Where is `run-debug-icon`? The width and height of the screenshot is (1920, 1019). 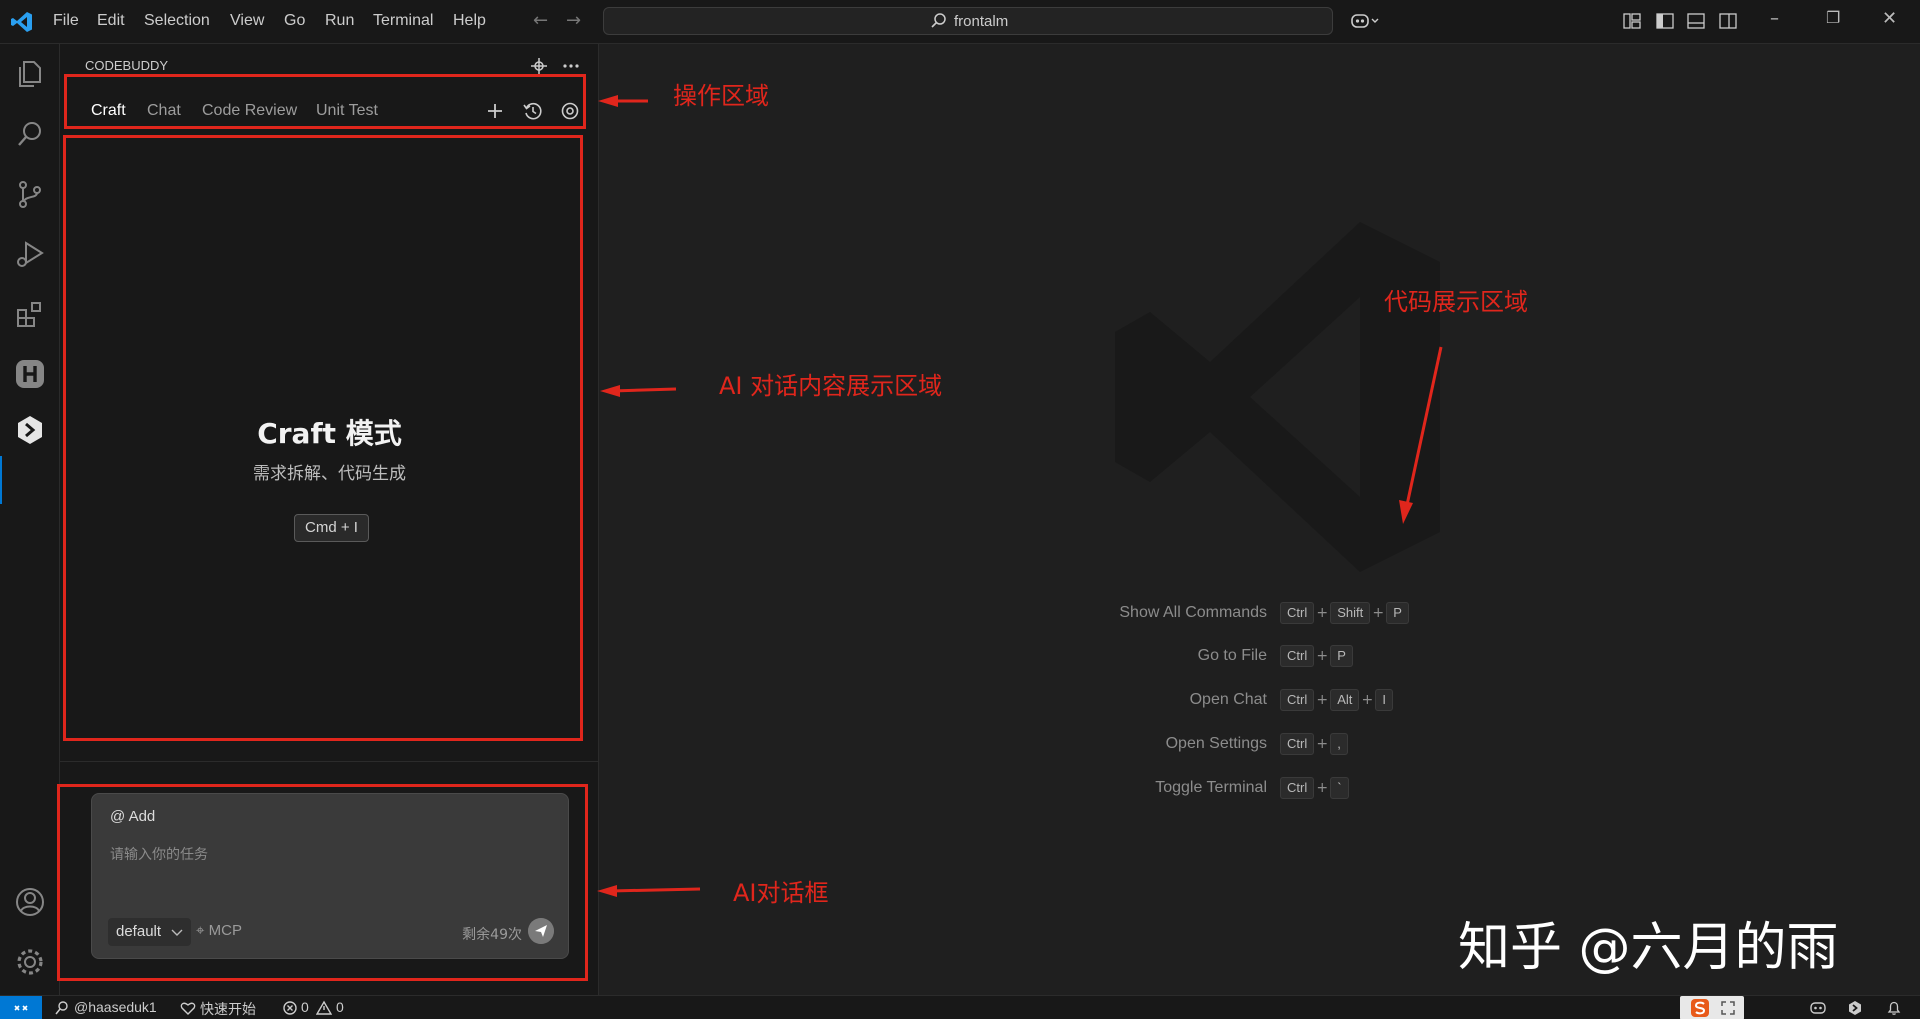
run-debug-icon is located at coordinates (30, 254).